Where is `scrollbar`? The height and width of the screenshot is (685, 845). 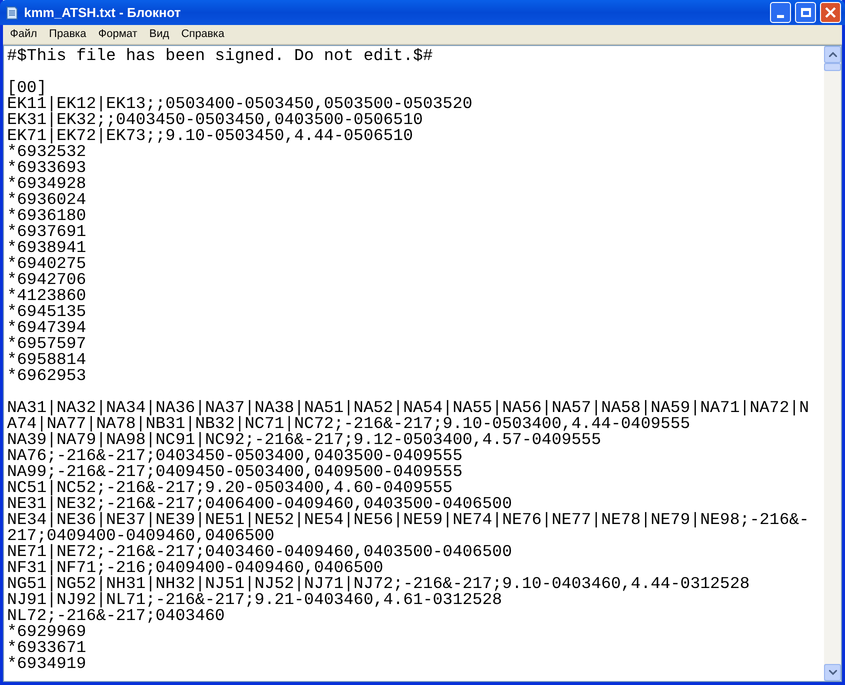 scrollbar is located at coordinates (832, 363).